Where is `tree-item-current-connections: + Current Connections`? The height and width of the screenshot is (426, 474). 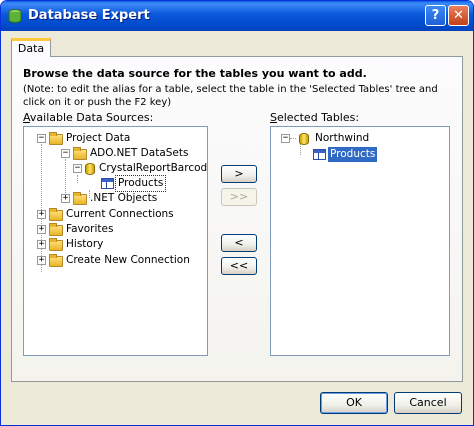 tree-item-current-connections: + Current Connections is located at coordinates (115, 214).